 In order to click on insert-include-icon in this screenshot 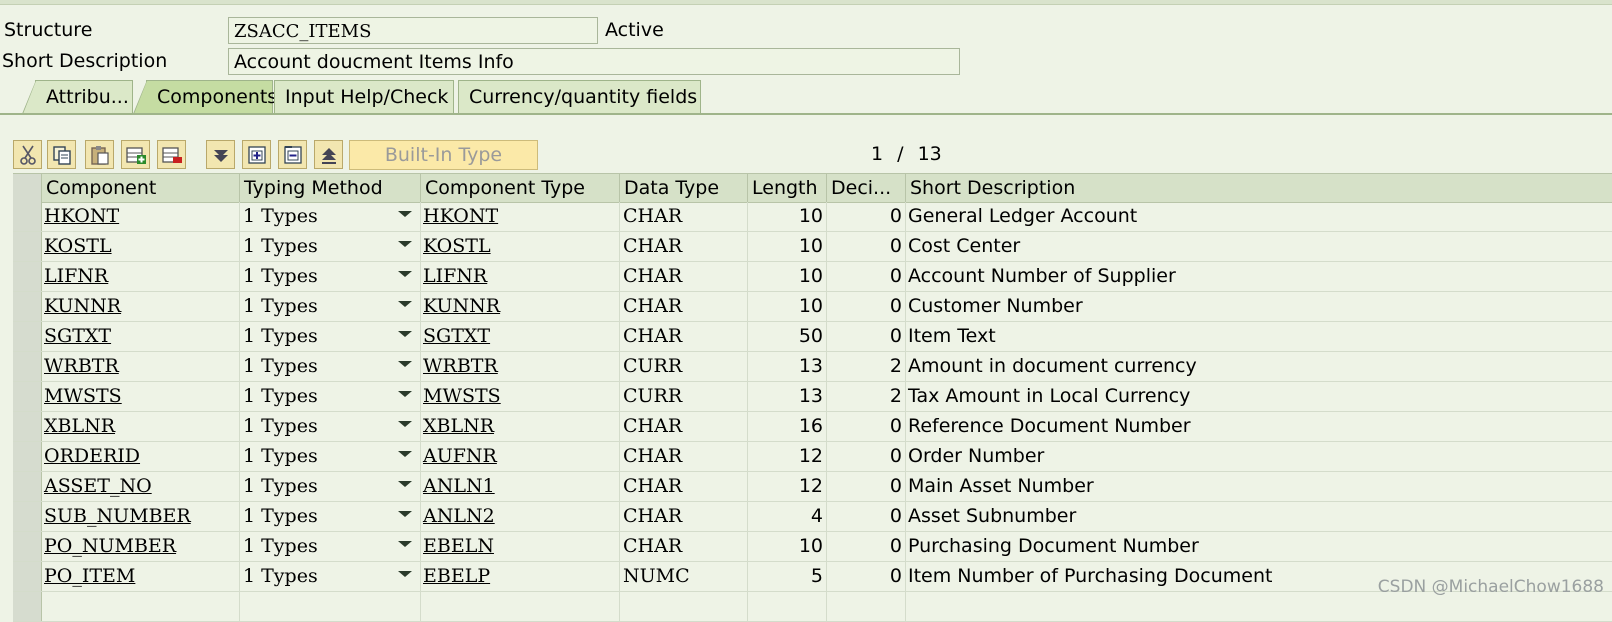, I will do `click(256, 154)`.